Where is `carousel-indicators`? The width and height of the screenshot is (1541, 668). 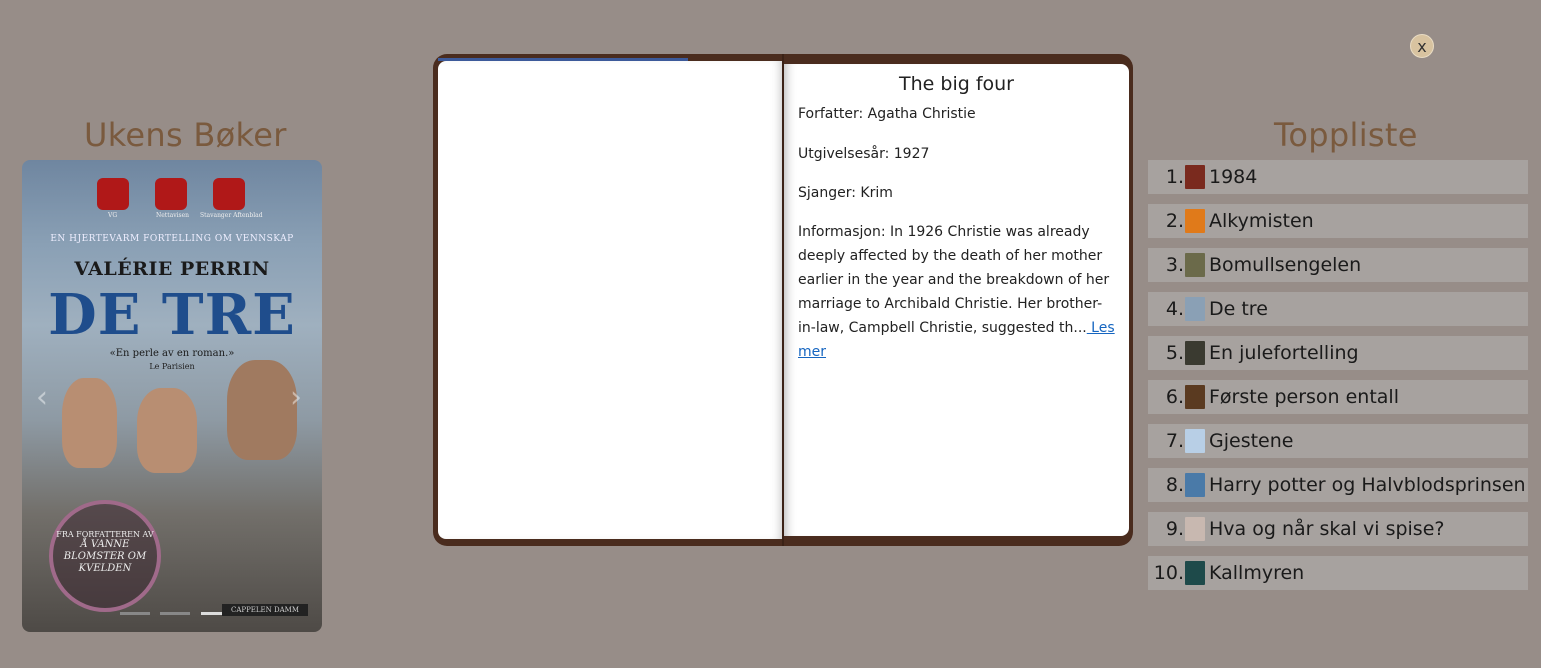
carousel-indicators is located at coordinates (178, 611).